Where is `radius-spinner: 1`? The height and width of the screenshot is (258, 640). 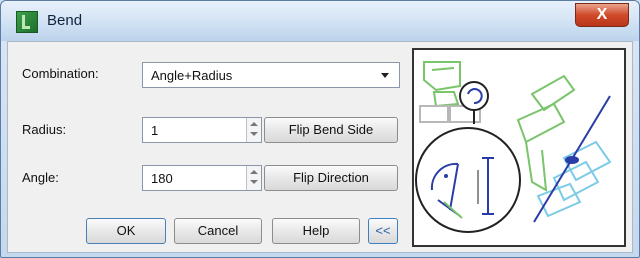
radius-spinner: 1 is located at coordinates (202, 130).